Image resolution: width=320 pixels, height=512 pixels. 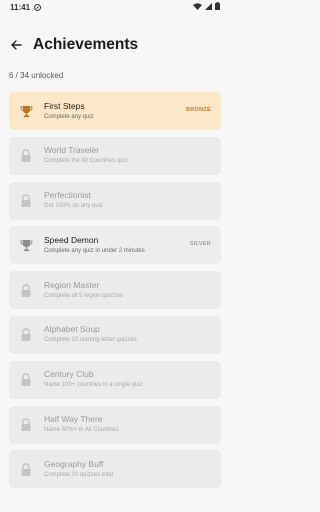 I want to click on wifi-icon, so click(x=197, y=7).